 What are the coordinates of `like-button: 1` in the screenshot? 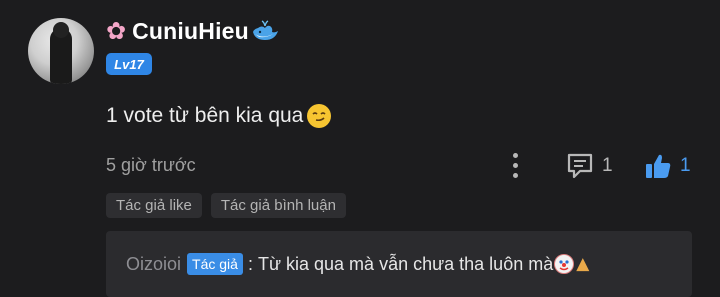 It's located at (667, 166).